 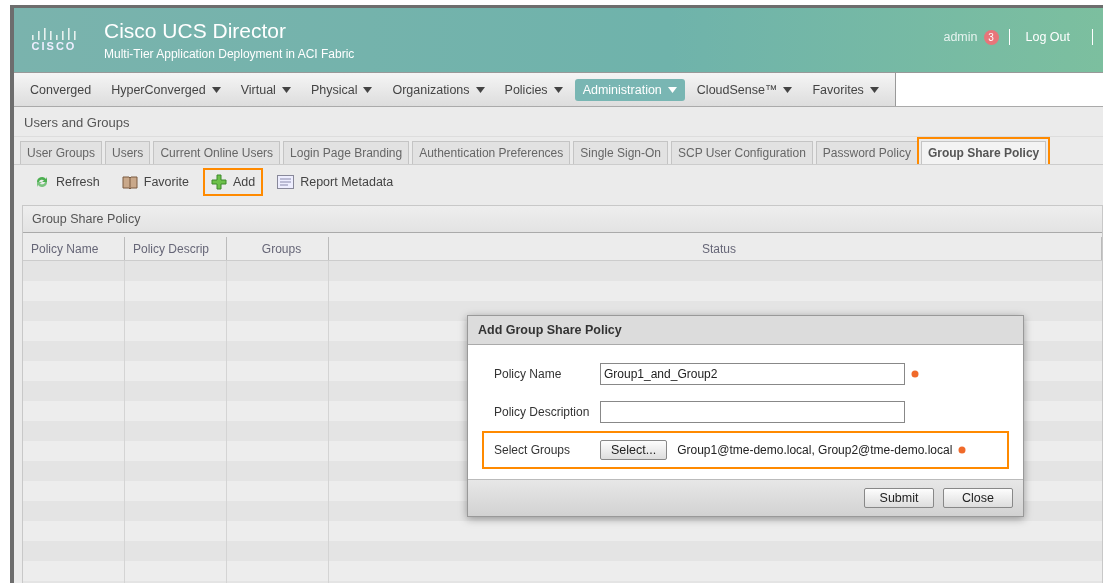 I want to click on plus-icon, so click(x=218, y=182).